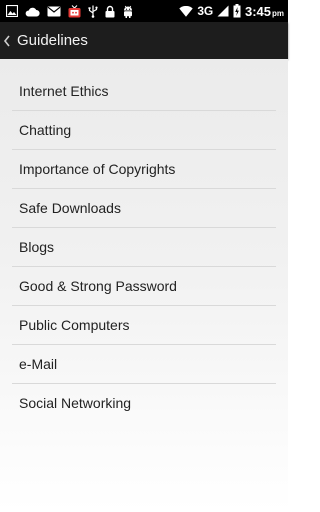 This screenshot has width=320, height=512. Describe the element at coordinates (278, 13) in the screenshot. I see `clock-ampm: pm` at that location.